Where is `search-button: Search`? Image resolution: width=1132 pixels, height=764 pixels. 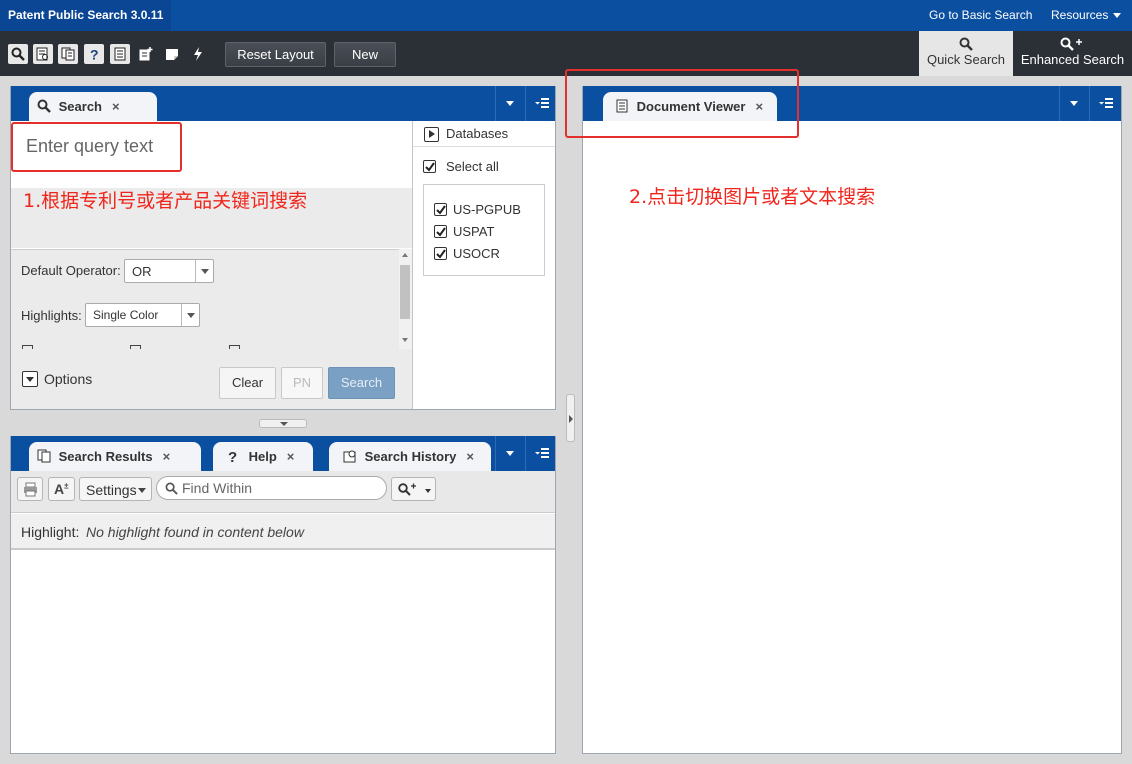
search-button: Search is located at coordinates (361, 383).